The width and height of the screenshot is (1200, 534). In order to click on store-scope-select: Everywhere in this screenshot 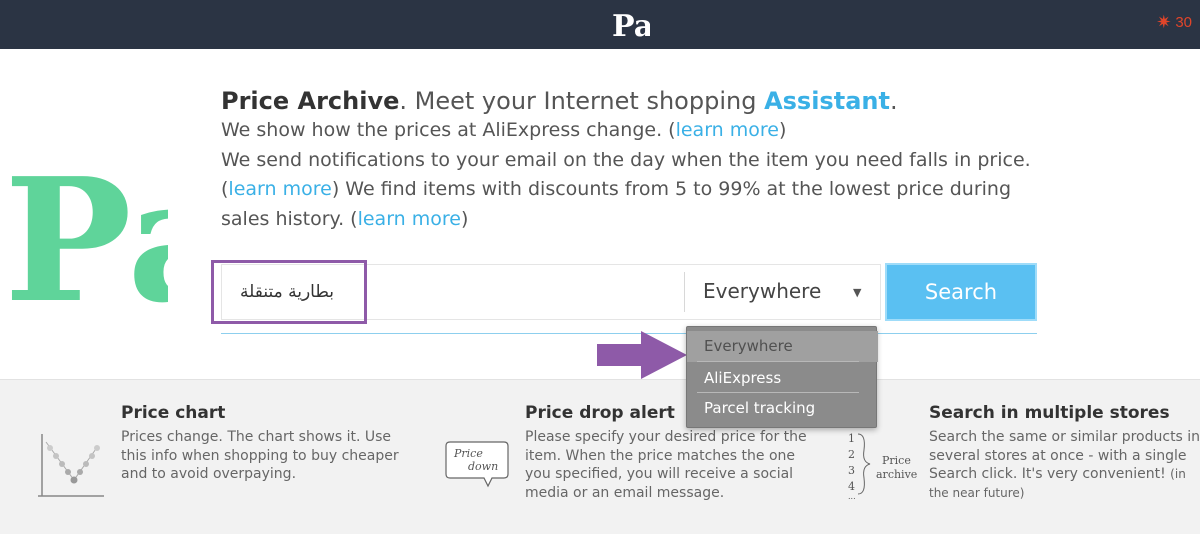, I will do `click(785, 292)`.